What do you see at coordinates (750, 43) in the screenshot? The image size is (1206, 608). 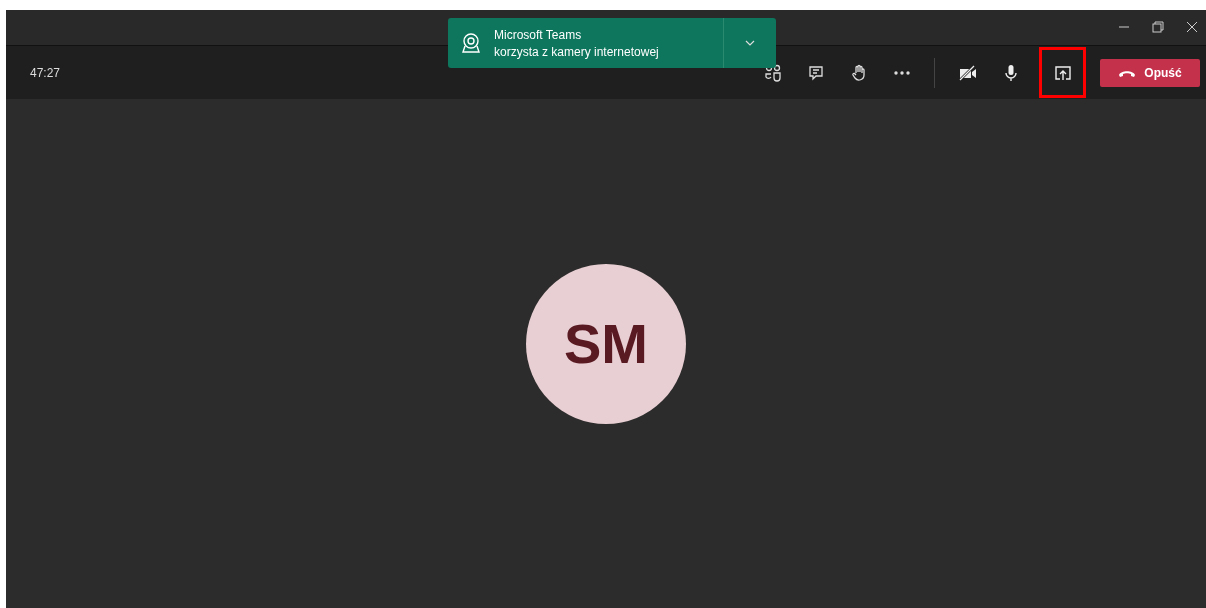 I see `chevron-down-icon` at bounding box center [750, 43].